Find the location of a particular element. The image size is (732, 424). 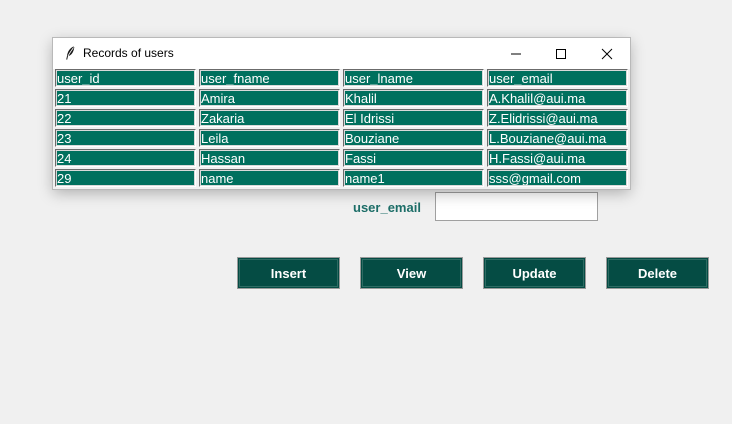

table-cell: Hassan is located at coordinates (269, 158).